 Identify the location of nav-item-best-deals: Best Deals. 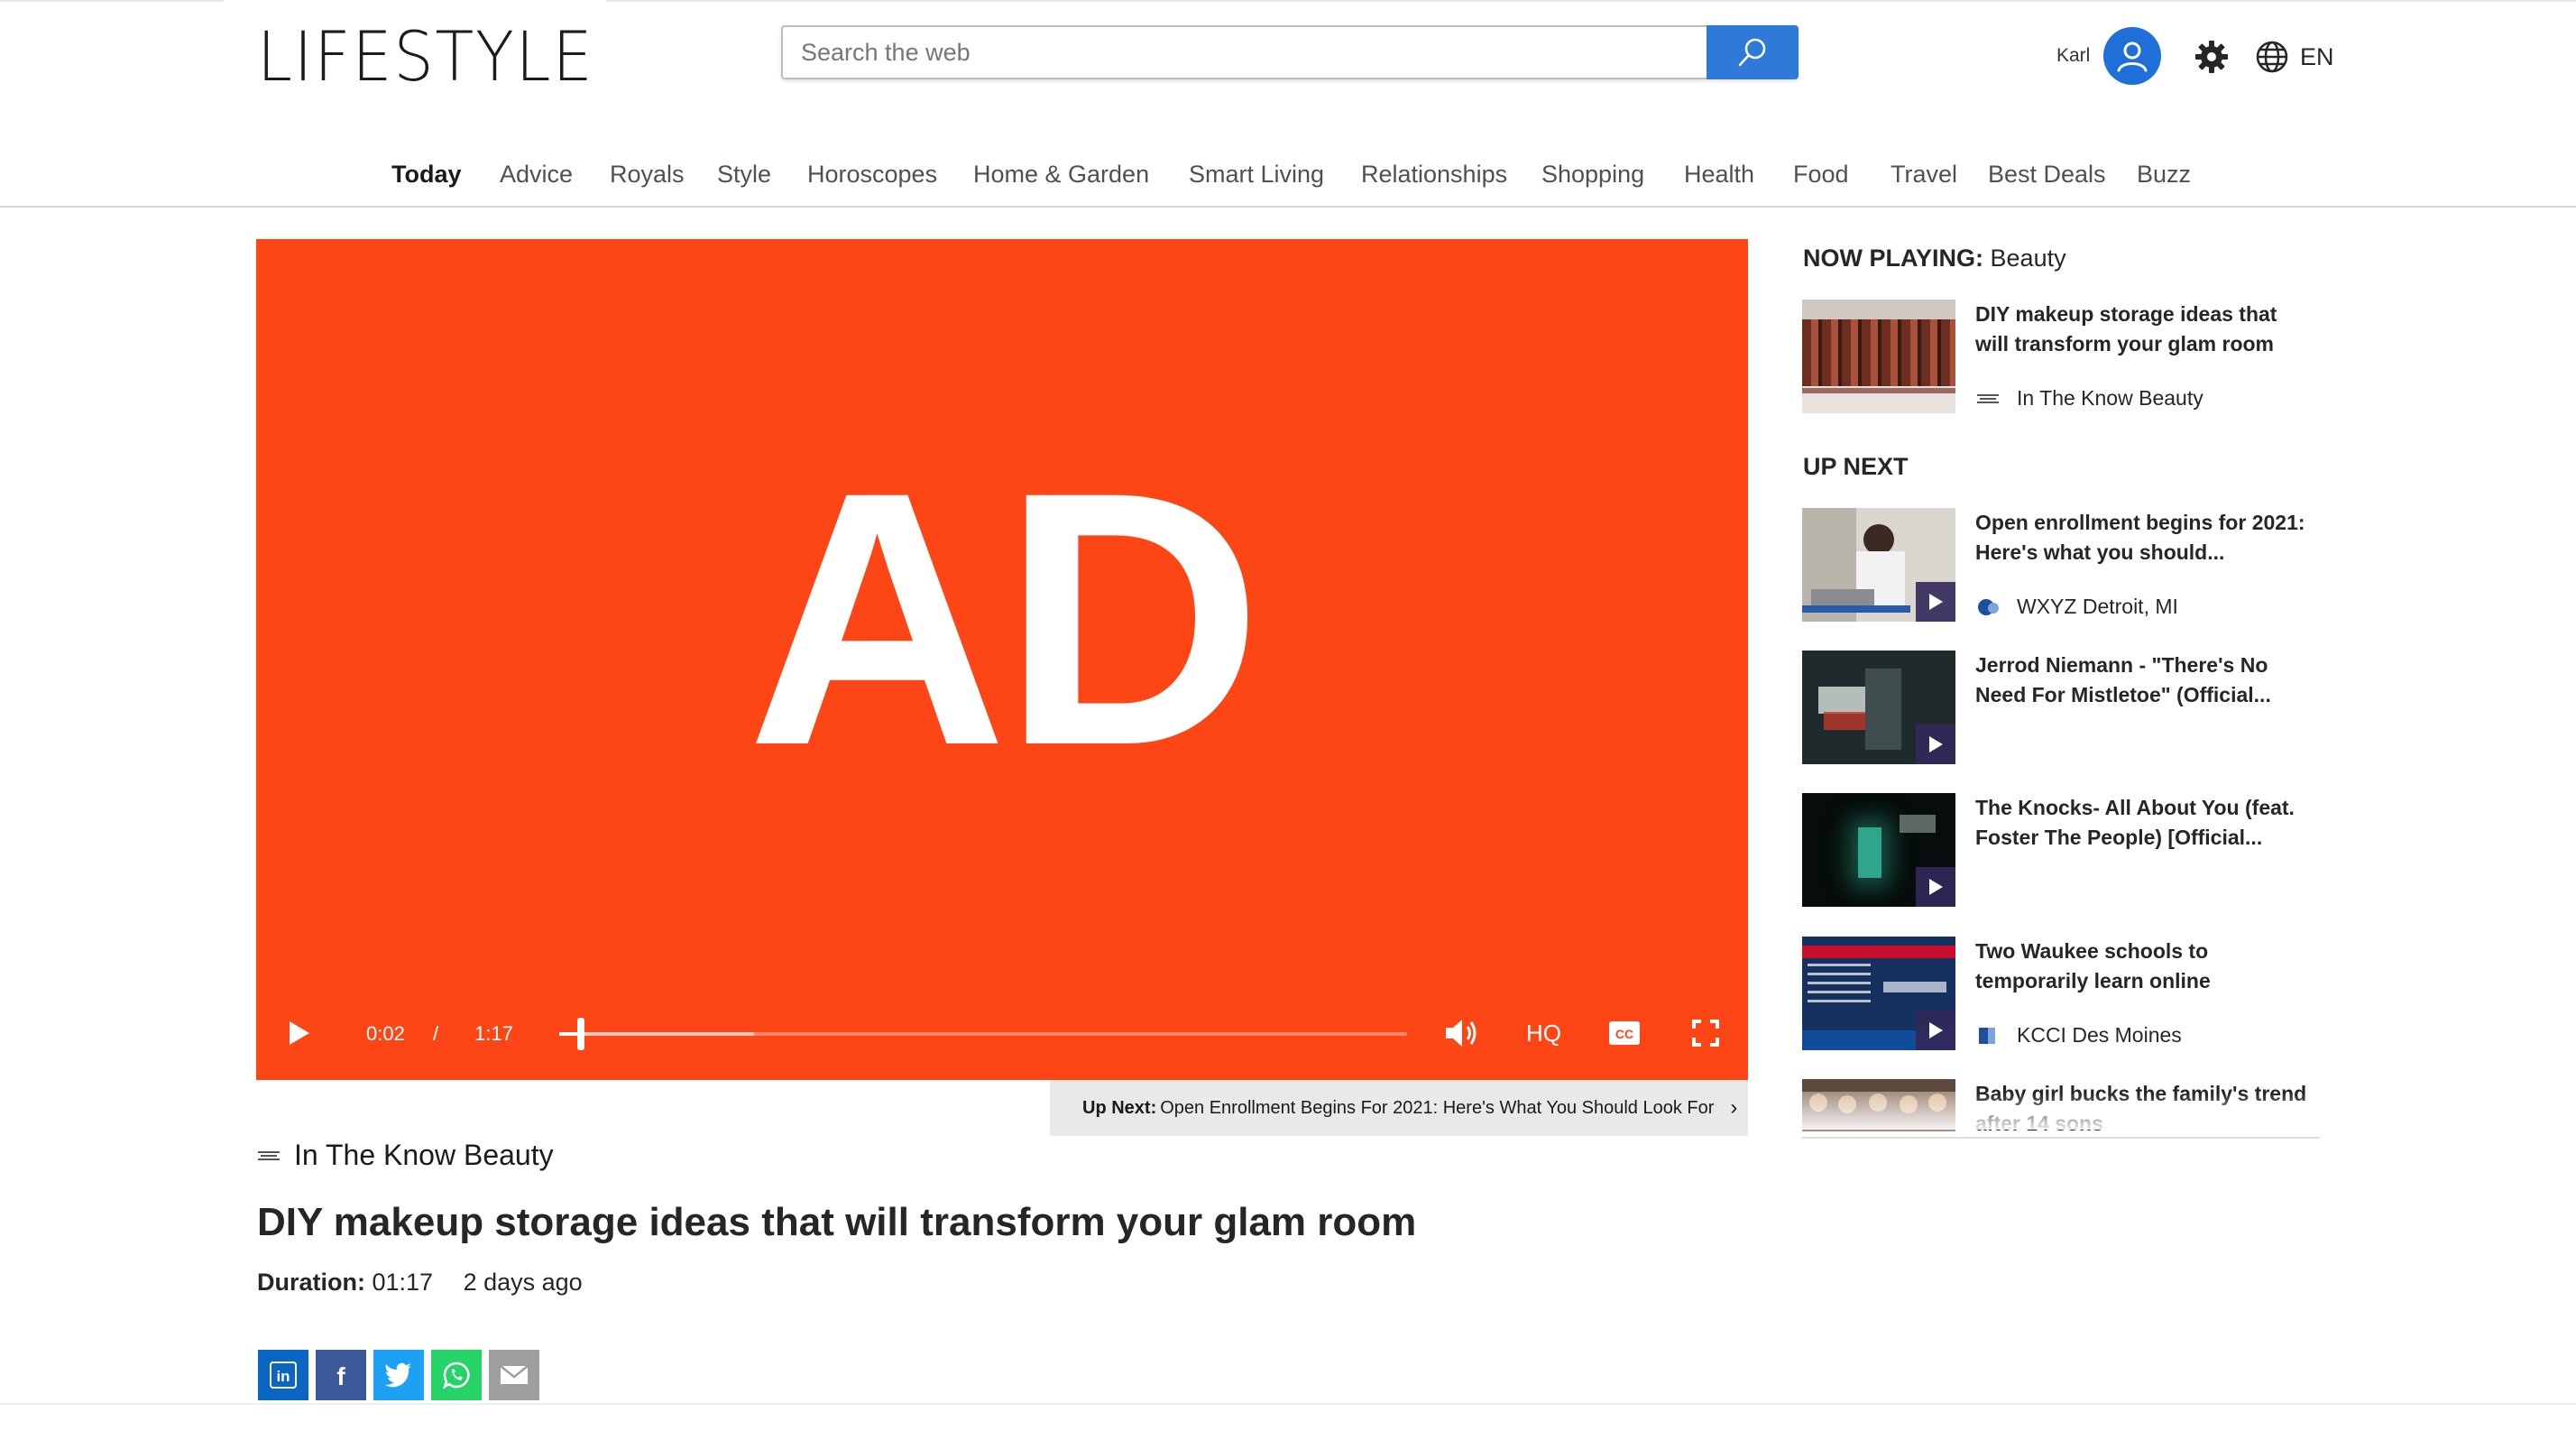
(2047, 175).